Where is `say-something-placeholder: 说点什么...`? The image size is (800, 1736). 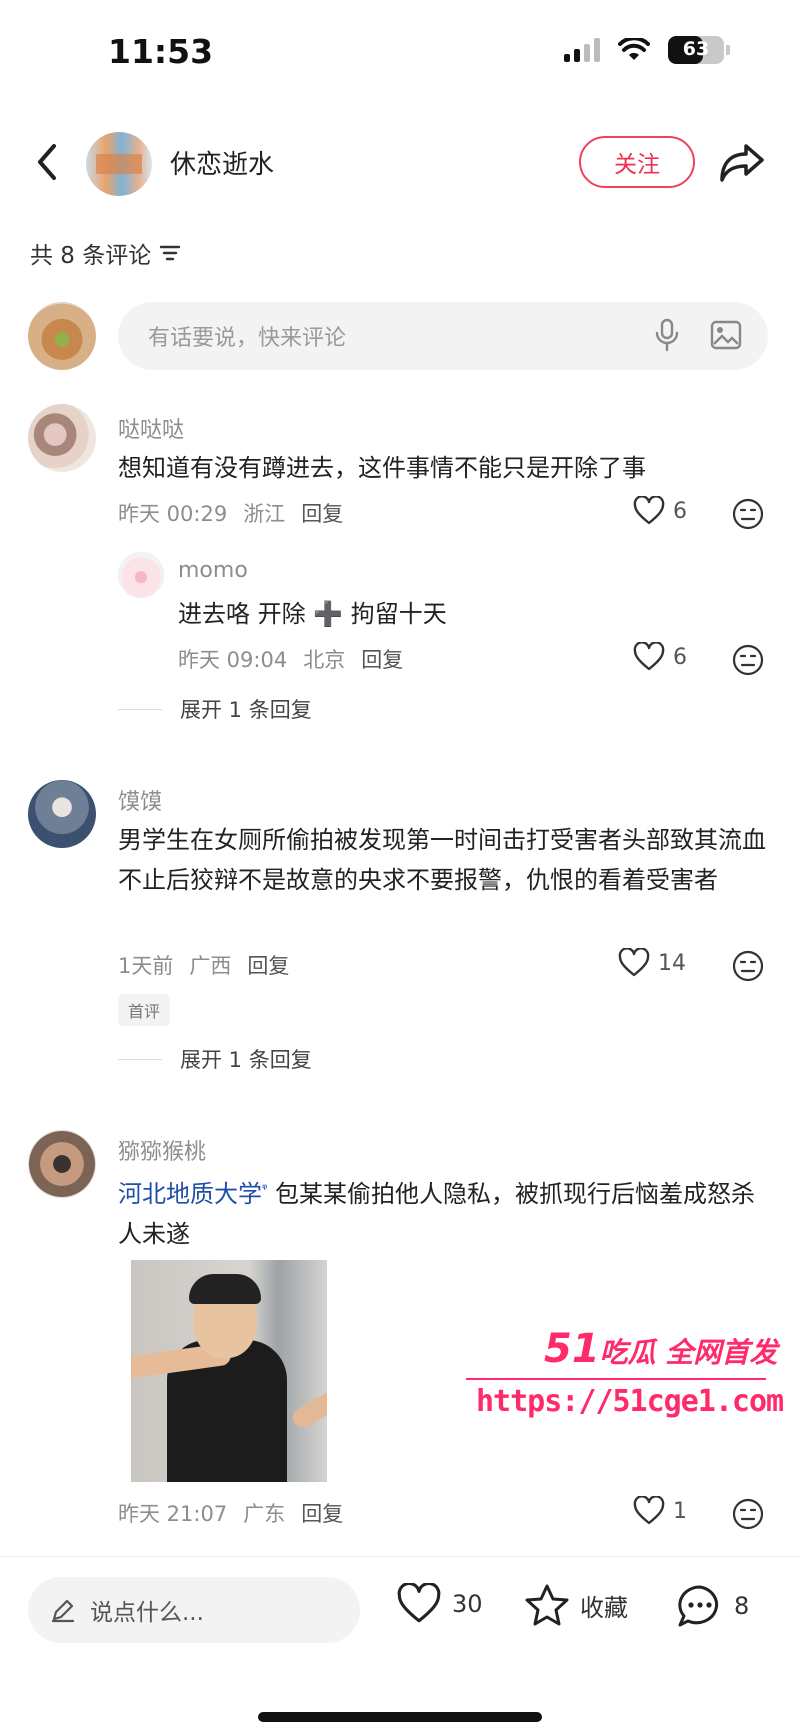
say-something-placeholder: 说点什么... is located at coordinates (147, 1613).